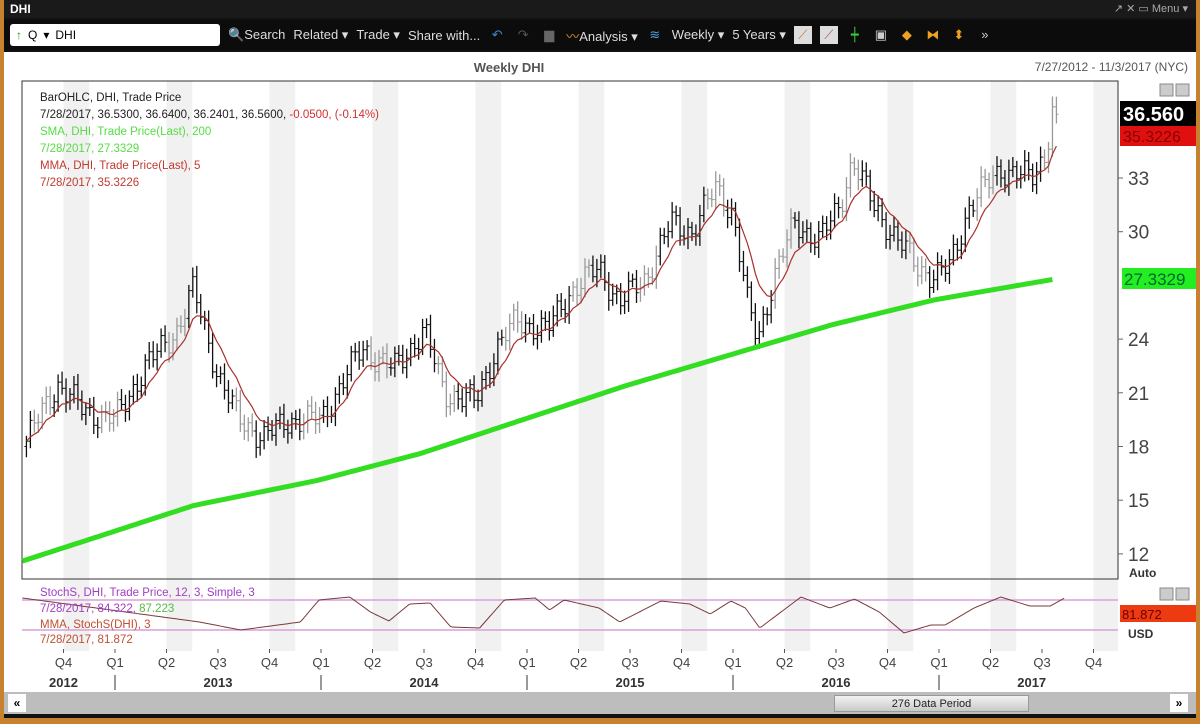  Describe the element at coordinates (1141, 634) in the screenshot. I see `currency-label: USD` at that location.